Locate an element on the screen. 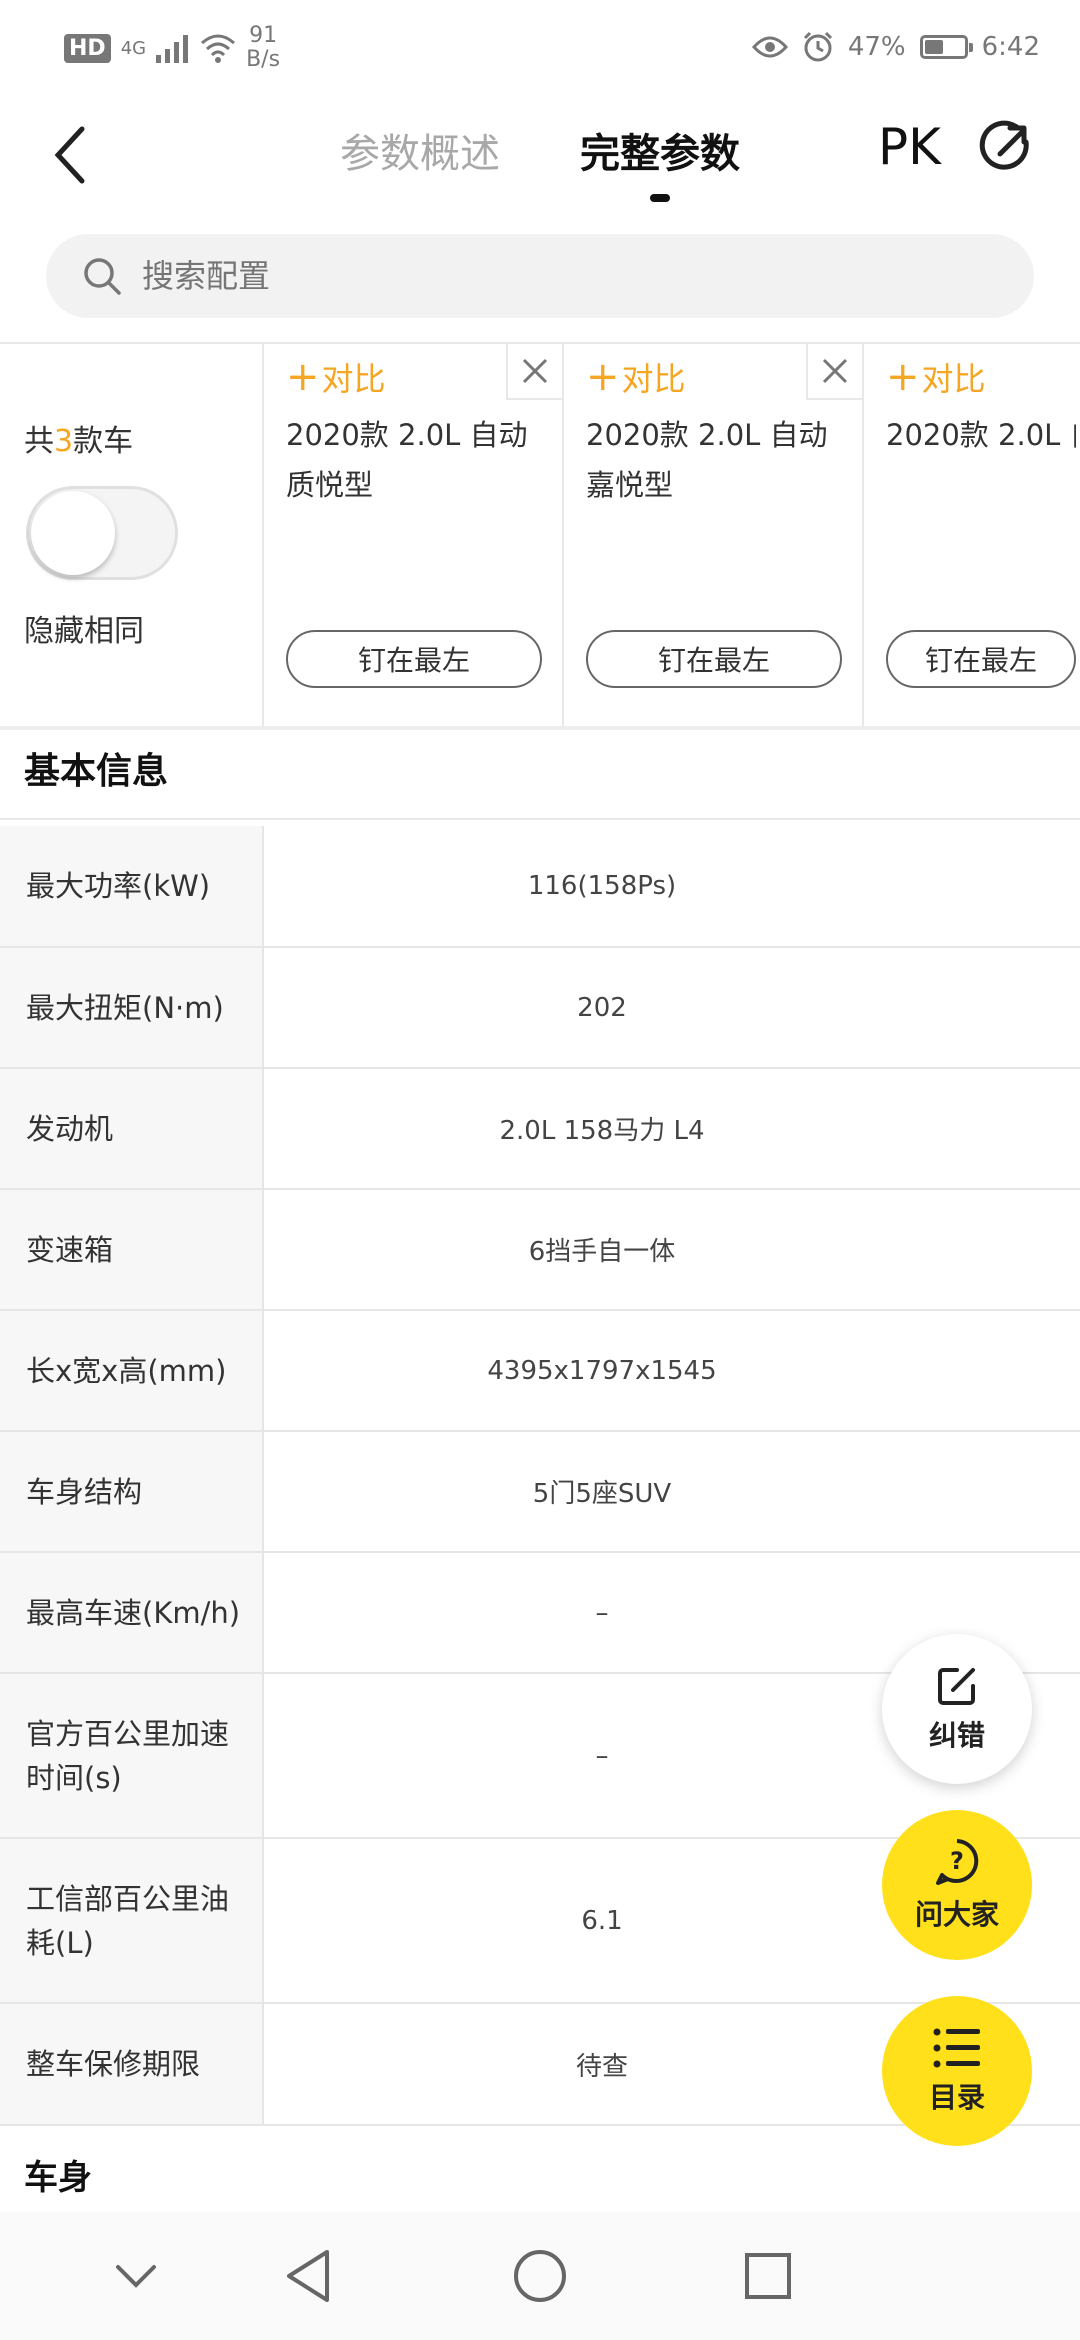  status-bar: HD 4G 91 B/s 47% 6:42 is located at coordinates (540, 45).